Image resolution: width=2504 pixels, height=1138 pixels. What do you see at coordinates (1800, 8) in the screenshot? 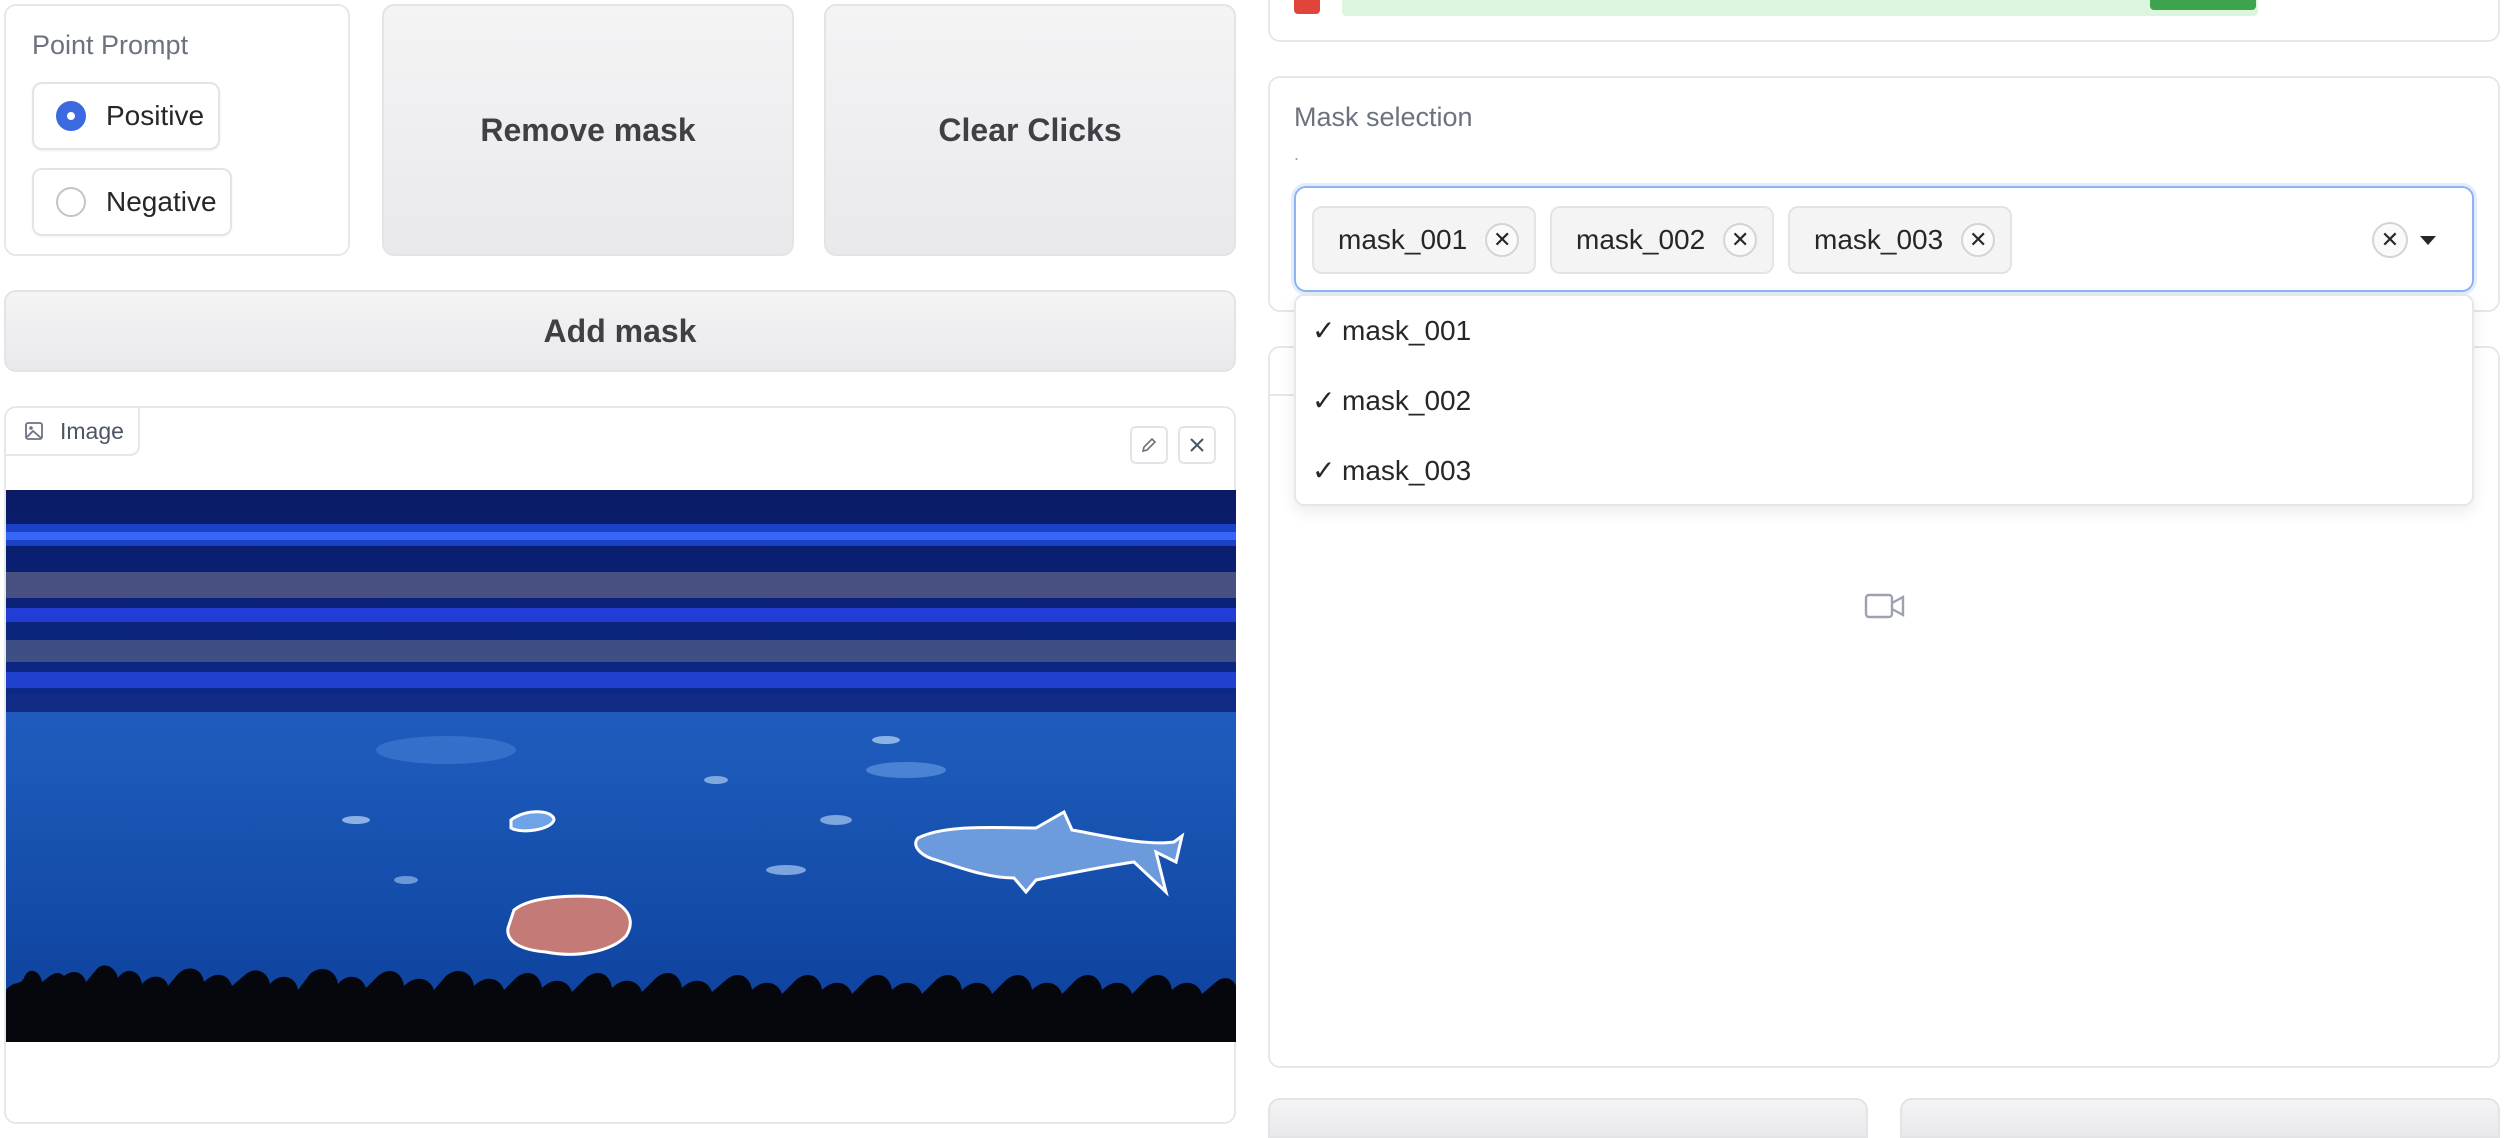
I see `status-highlight-bar` at bounding box center [1800, 8].